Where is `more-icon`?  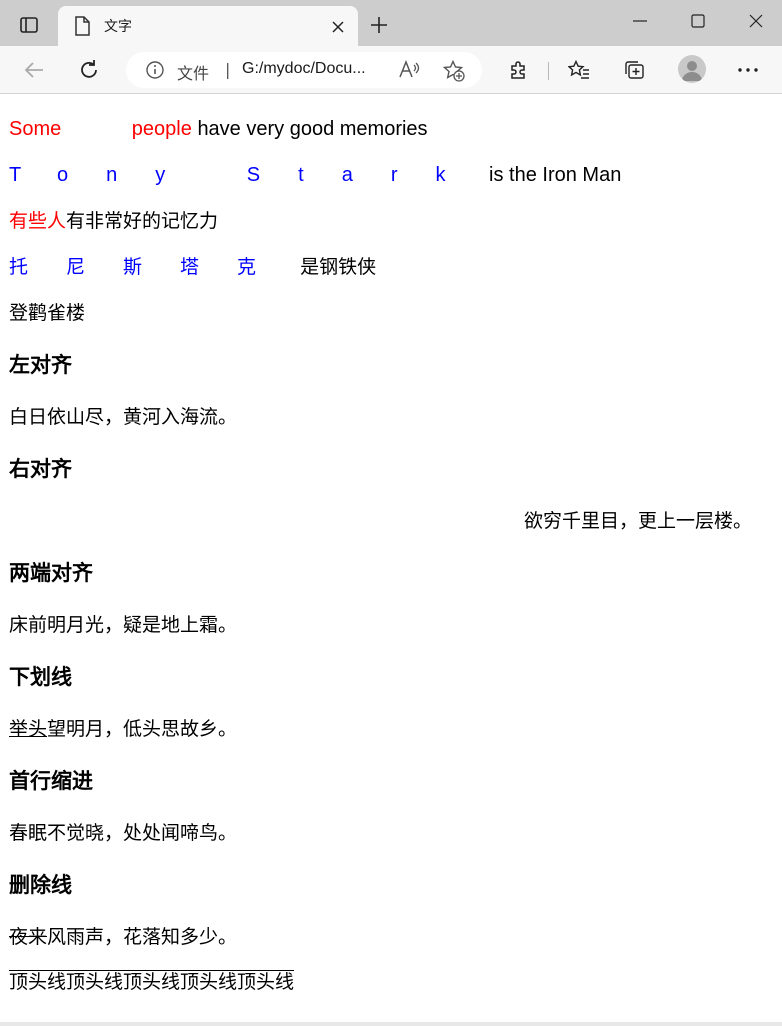 more-icon is located at coordinates (748, 70).